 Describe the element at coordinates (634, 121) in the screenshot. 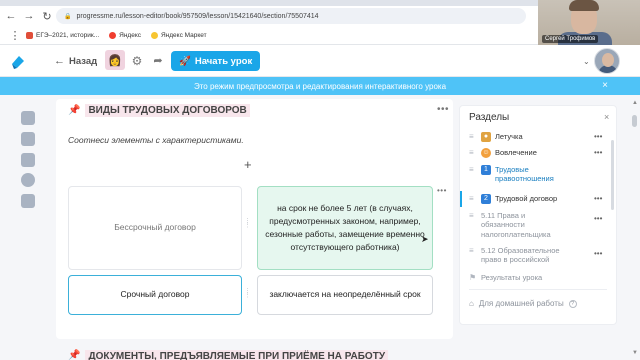

I see `page-scrollbar-thumb` at that location.